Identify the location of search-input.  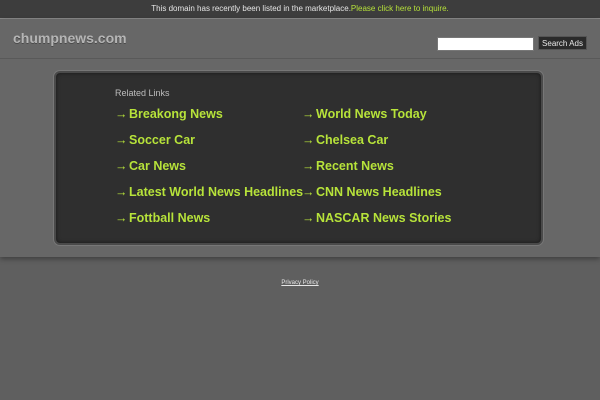
(485, 44).